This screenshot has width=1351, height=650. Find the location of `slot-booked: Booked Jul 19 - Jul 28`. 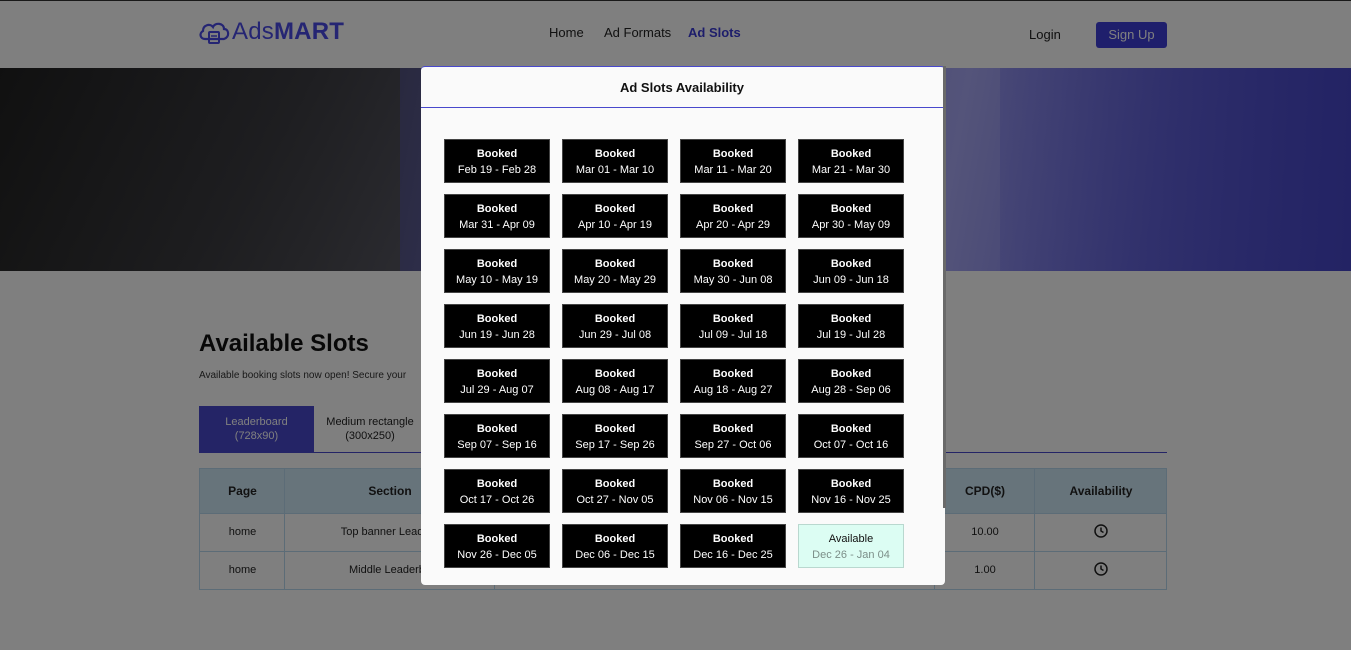

slot-booked: Booked Jul 19 - Jul 28 is located at coordinates (851, 326).